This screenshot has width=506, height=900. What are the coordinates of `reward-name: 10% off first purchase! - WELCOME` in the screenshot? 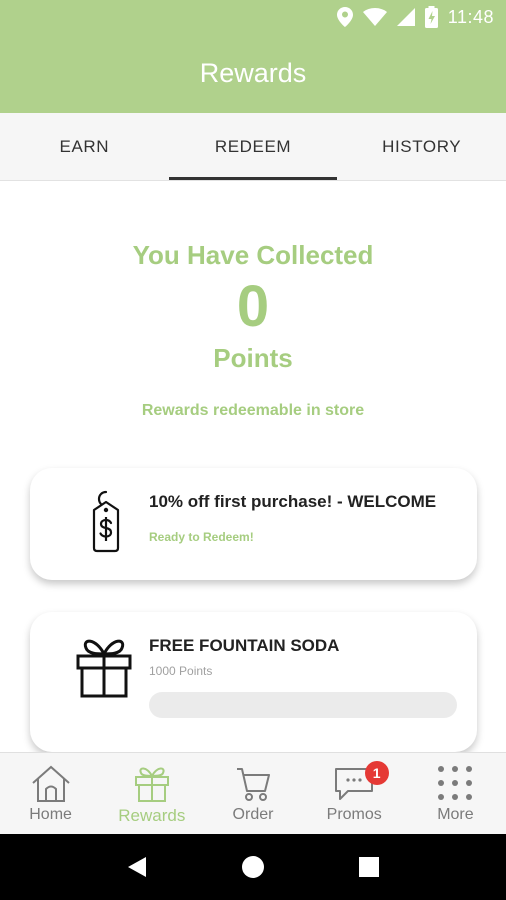 It's located at (293, 501).